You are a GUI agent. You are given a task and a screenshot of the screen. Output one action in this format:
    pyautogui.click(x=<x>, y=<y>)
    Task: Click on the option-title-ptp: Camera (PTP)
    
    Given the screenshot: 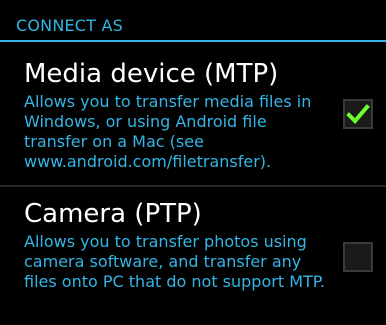 What is the action you would take?
    pyautogui.click(x=113, y=214)
    